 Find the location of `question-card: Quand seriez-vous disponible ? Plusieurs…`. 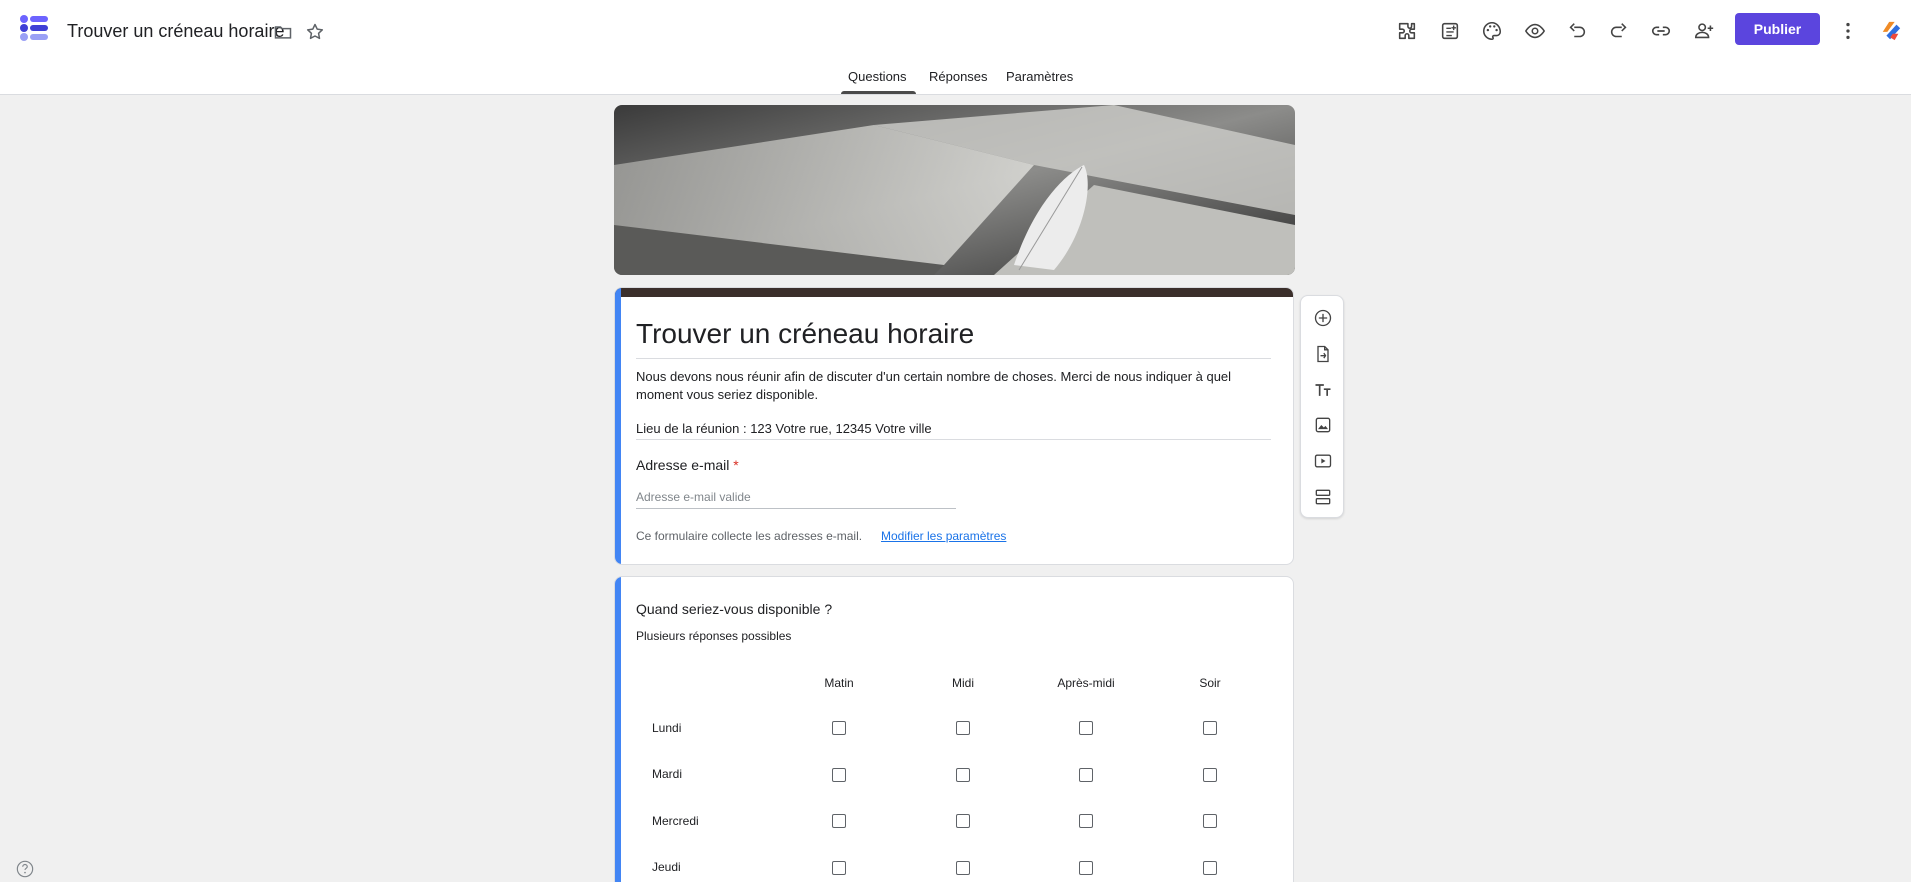

question-card: Quand seriez-vous disponible ? Plusieurs… is located at coordinates (954, 729).